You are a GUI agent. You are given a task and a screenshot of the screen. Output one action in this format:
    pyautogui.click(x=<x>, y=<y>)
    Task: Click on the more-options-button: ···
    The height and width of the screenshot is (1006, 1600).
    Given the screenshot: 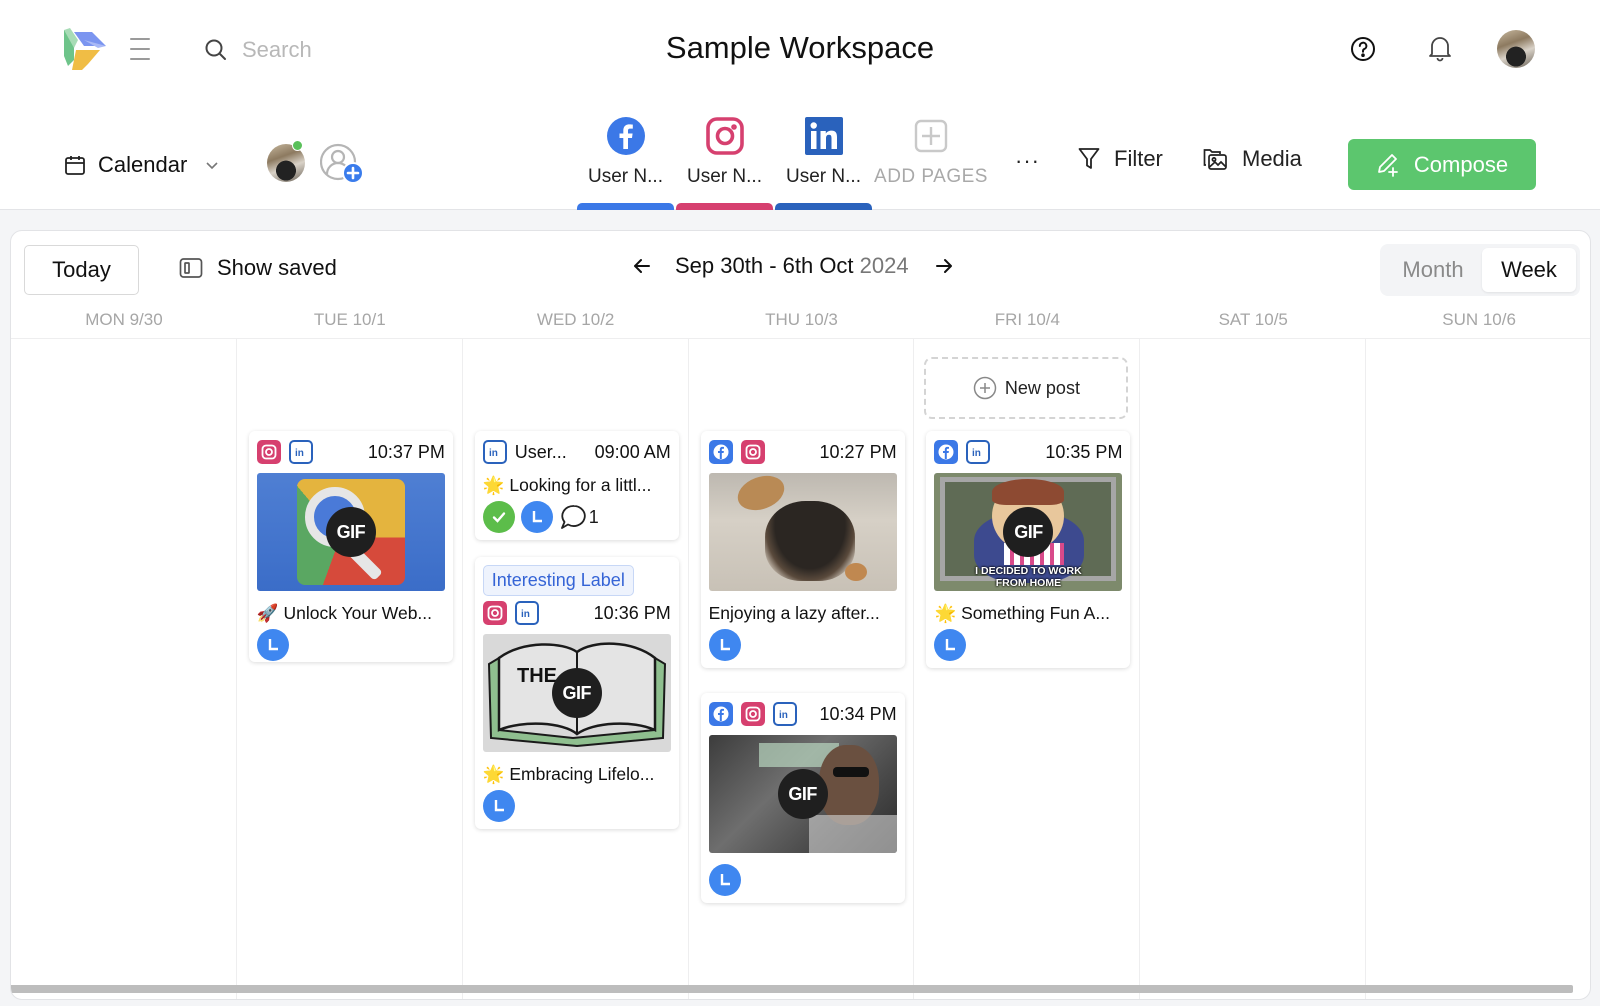 What is the action you would take?
    pyautogui.click(x=1027, y=161)
    